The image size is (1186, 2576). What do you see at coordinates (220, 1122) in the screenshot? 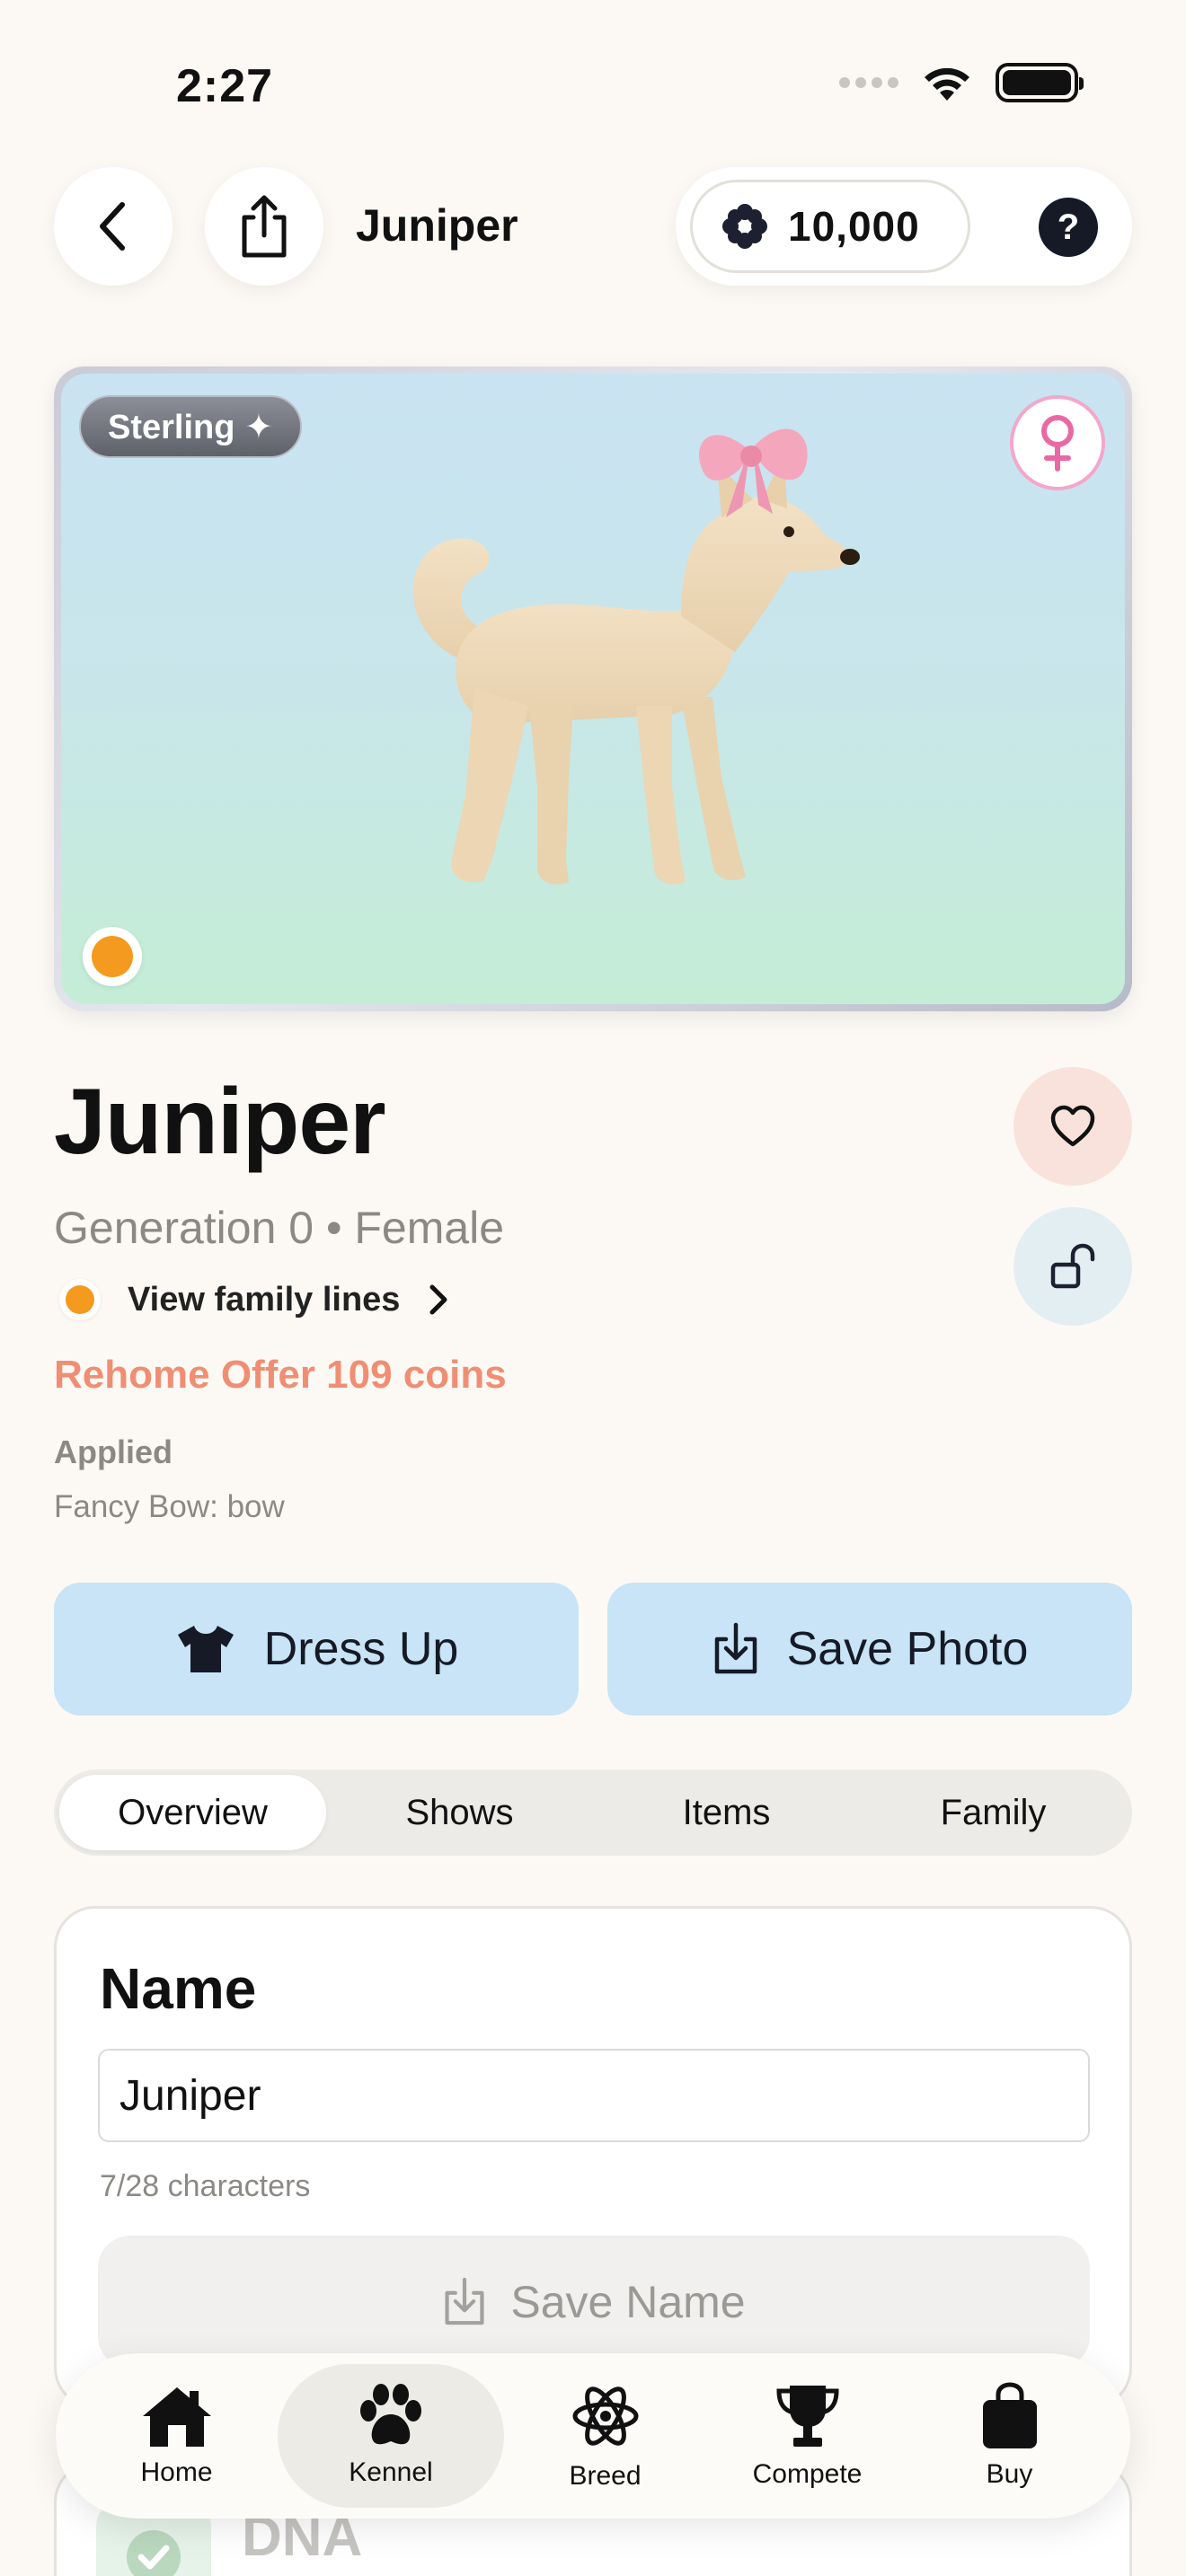
I see `pet-name-heading: Juniper` at bounding box center [220, 1122].